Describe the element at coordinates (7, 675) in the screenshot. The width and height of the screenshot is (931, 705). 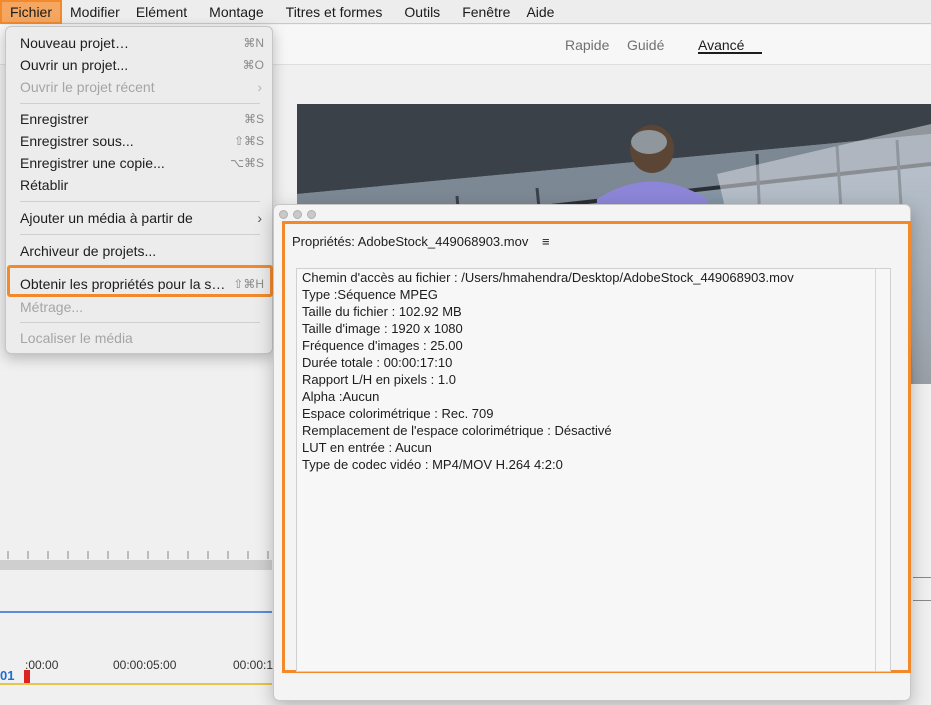
I see `playhead-timecode: 01` at that location.